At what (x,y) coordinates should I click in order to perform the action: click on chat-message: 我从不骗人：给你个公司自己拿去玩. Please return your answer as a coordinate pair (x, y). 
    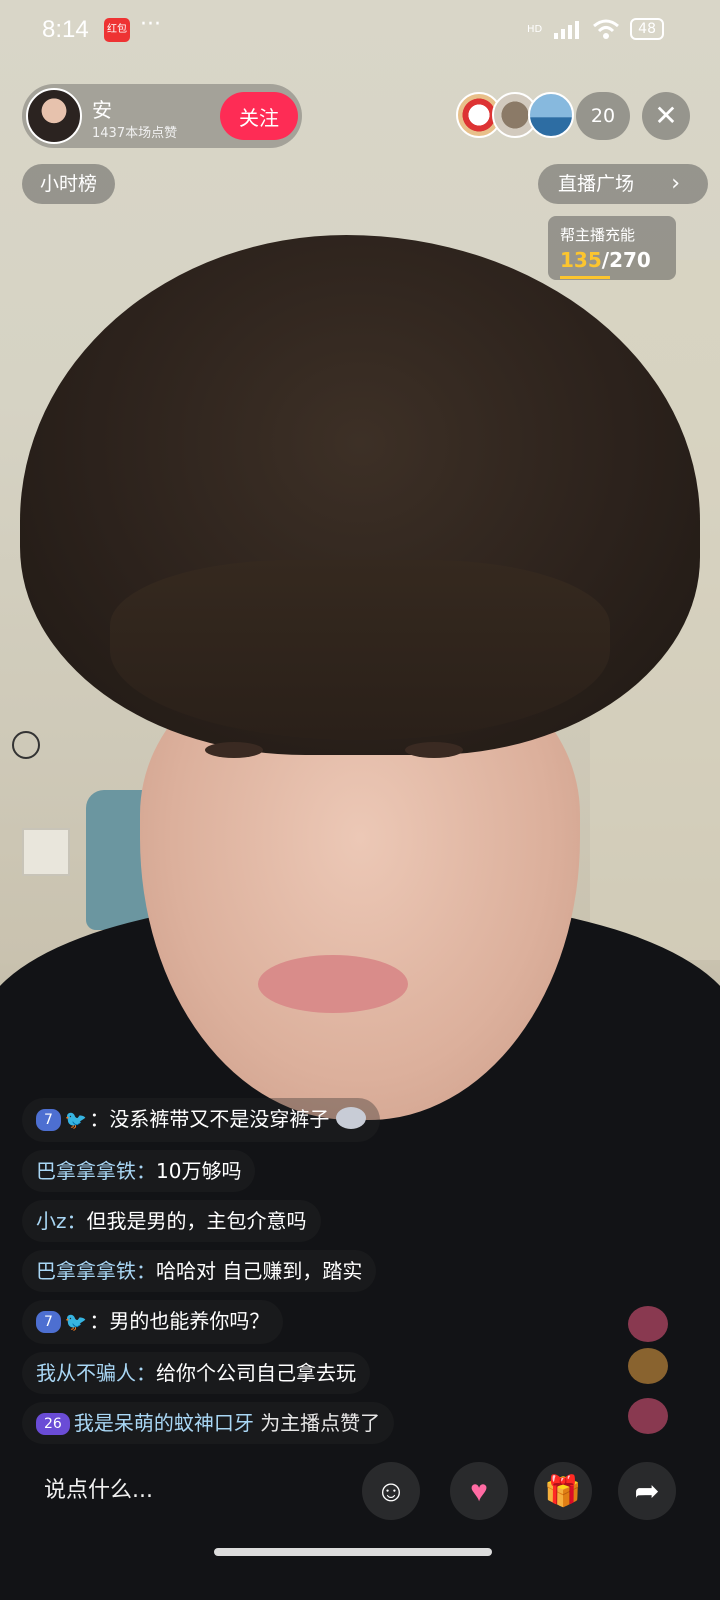
    Looking at the image, I should click on (196, 1373).